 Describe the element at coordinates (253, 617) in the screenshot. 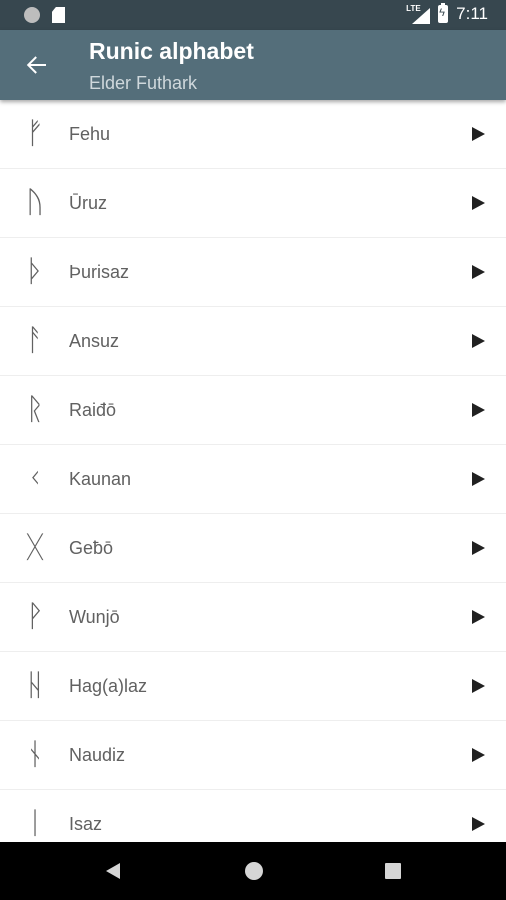

I see `list-item-wunjo: ᚹ Wunjō` at that location.